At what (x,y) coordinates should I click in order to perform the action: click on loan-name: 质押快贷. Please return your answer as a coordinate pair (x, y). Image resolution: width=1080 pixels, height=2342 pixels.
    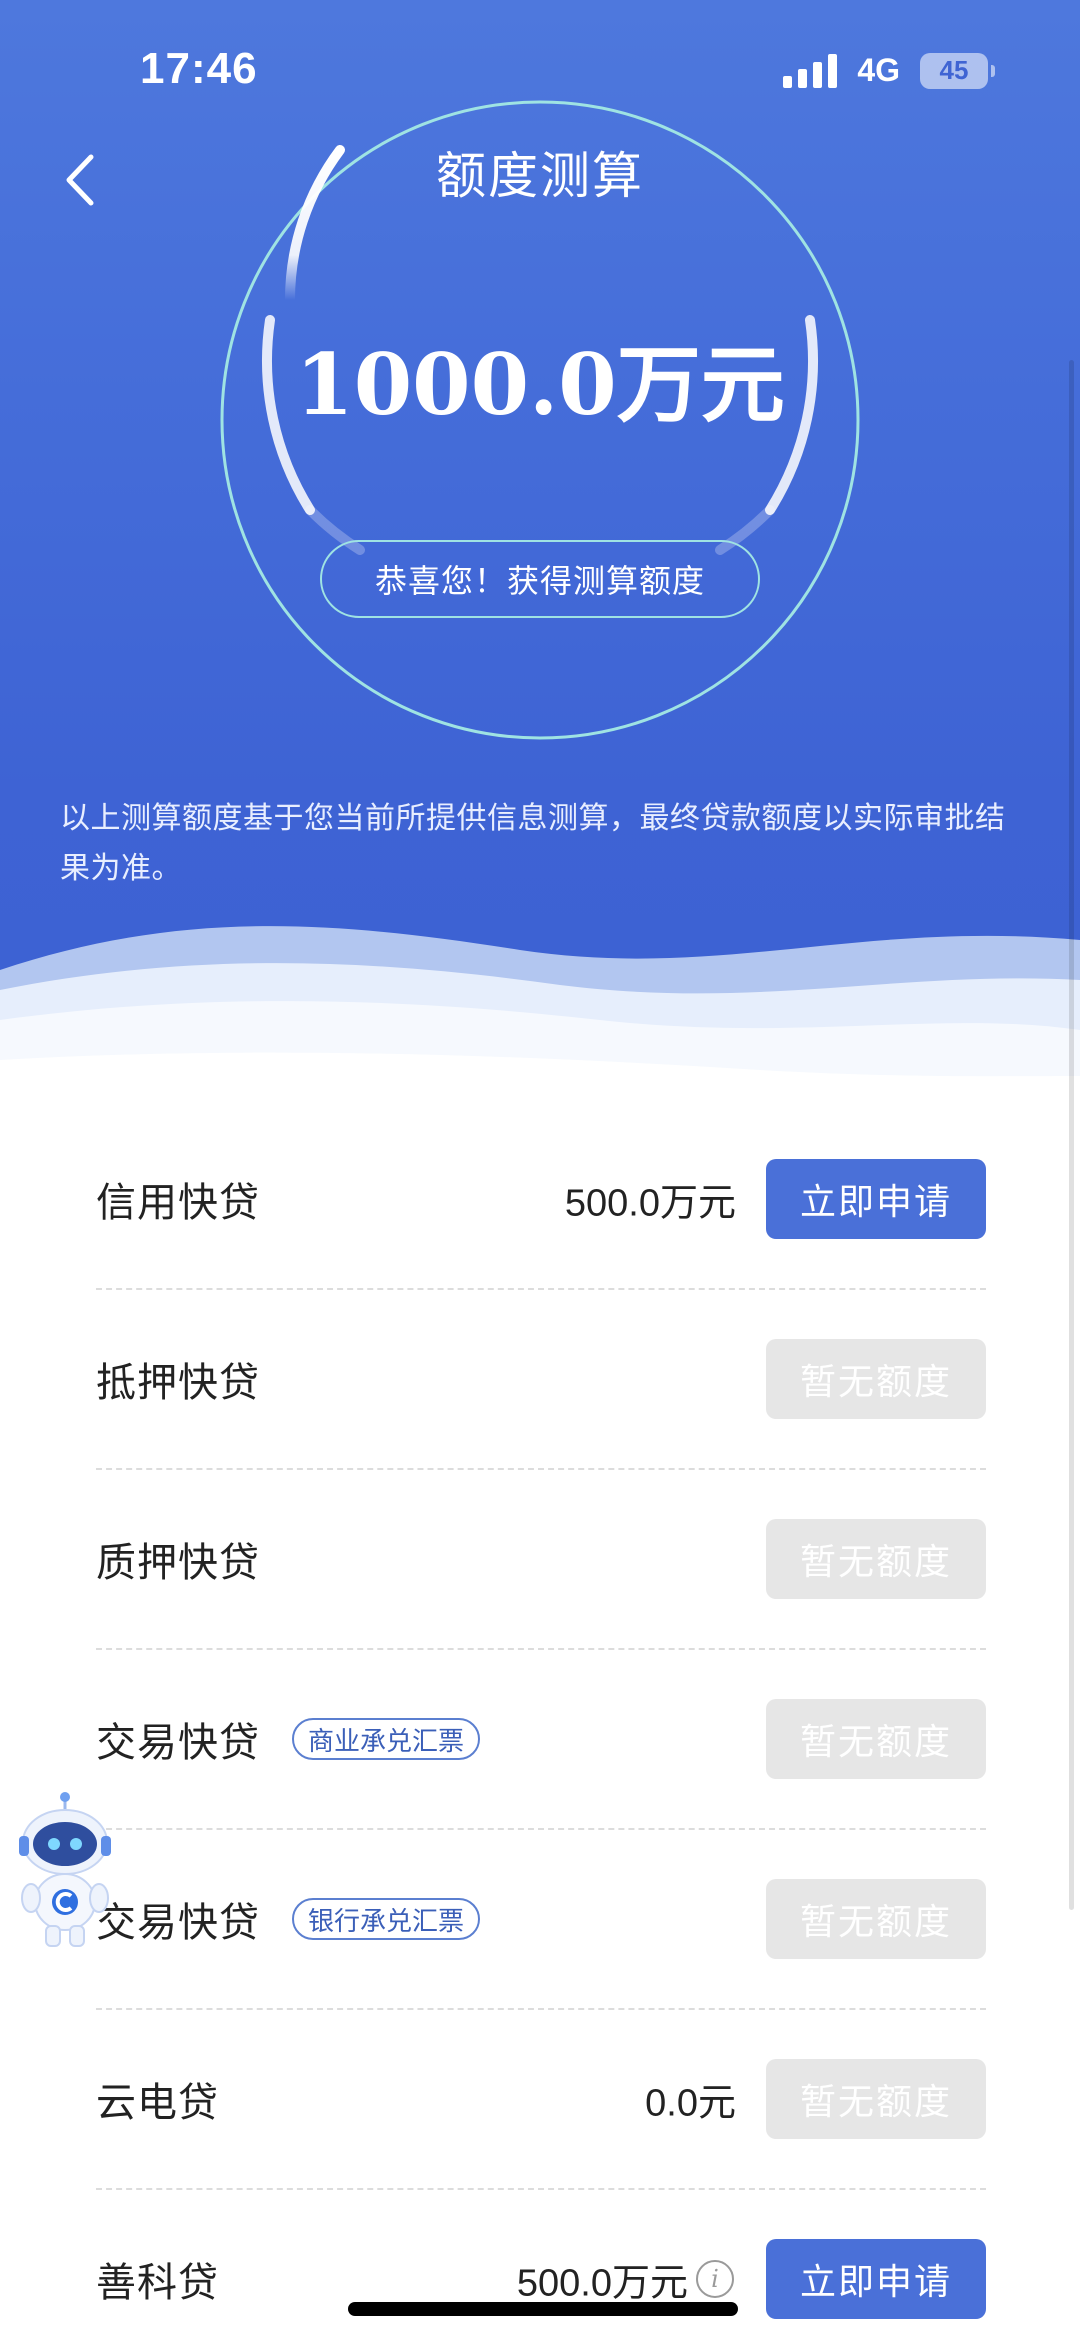
    Looking at the image, I should click on (178, 1563).